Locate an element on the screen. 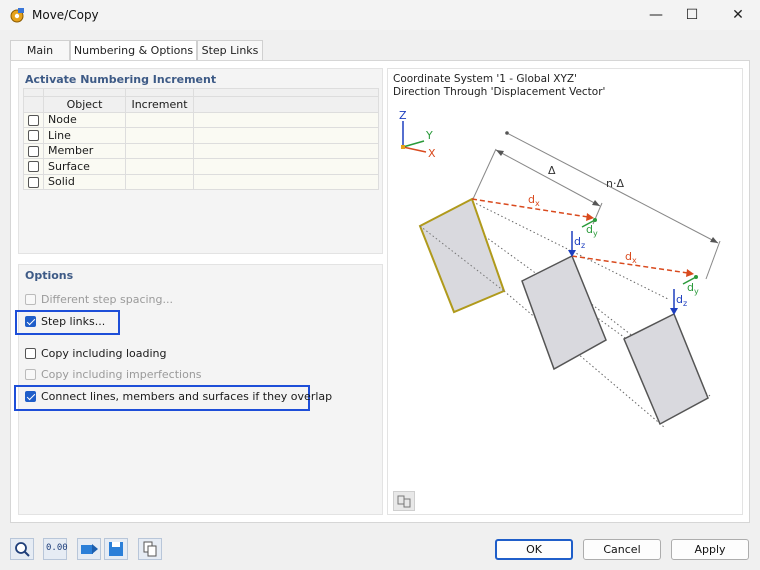 The height and width of the screenshot is (570, 760). axis-y-label: Y is located at coordinates (429, 135).